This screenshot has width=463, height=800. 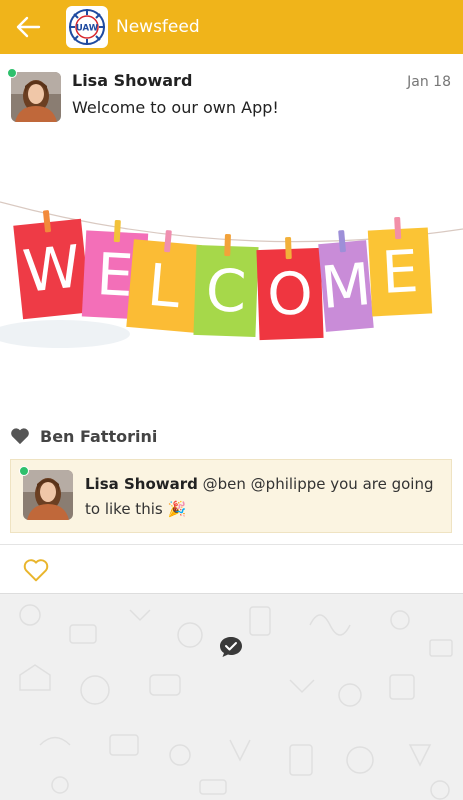 What do you see at coordinates (290, 294) in the screenshot?
I see `banner-letter: O` at bounding box center [290, 294].